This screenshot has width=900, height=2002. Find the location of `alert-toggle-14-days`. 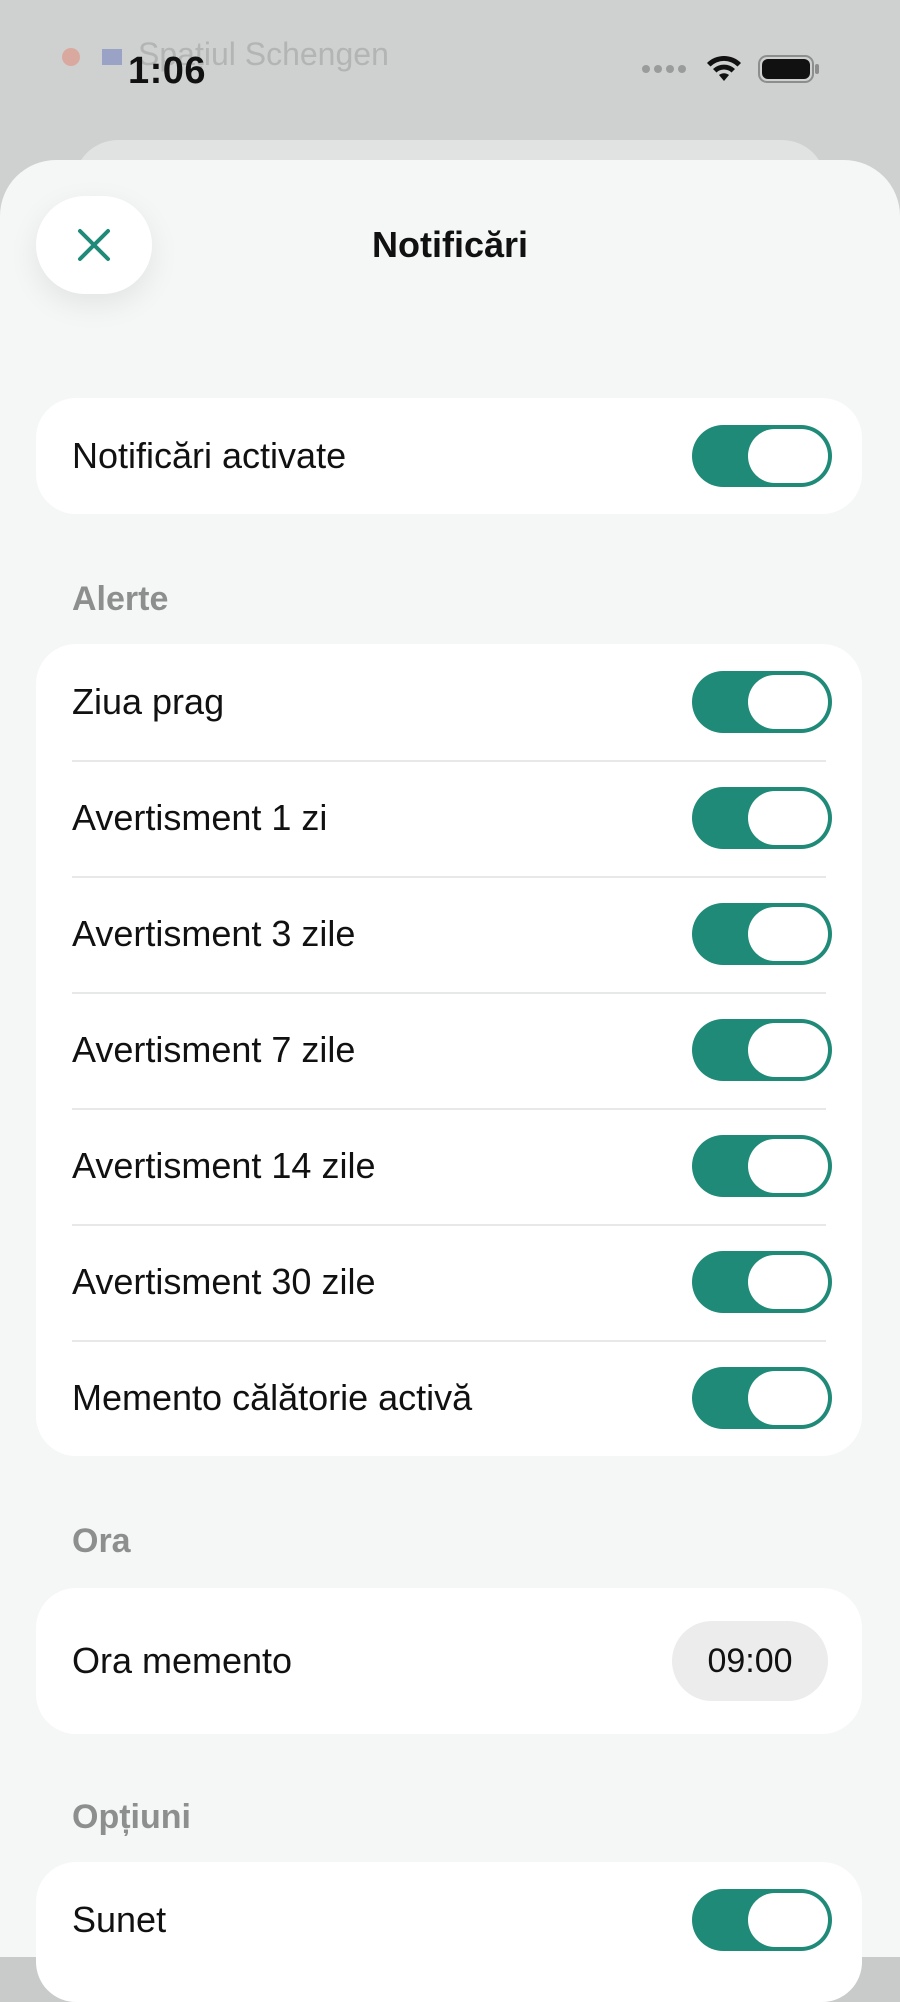

alert-toggle-14-days is located at coordinates (762, 1166).